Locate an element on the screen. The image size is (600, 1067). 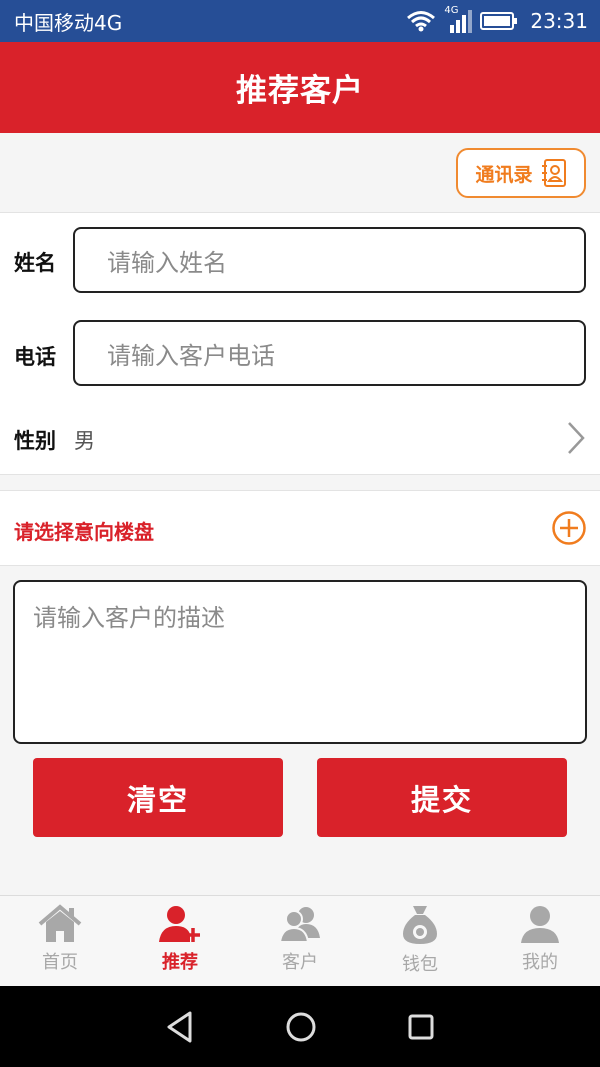
tab-recommend-label: 推荐 is located at coordinates (180, 962).